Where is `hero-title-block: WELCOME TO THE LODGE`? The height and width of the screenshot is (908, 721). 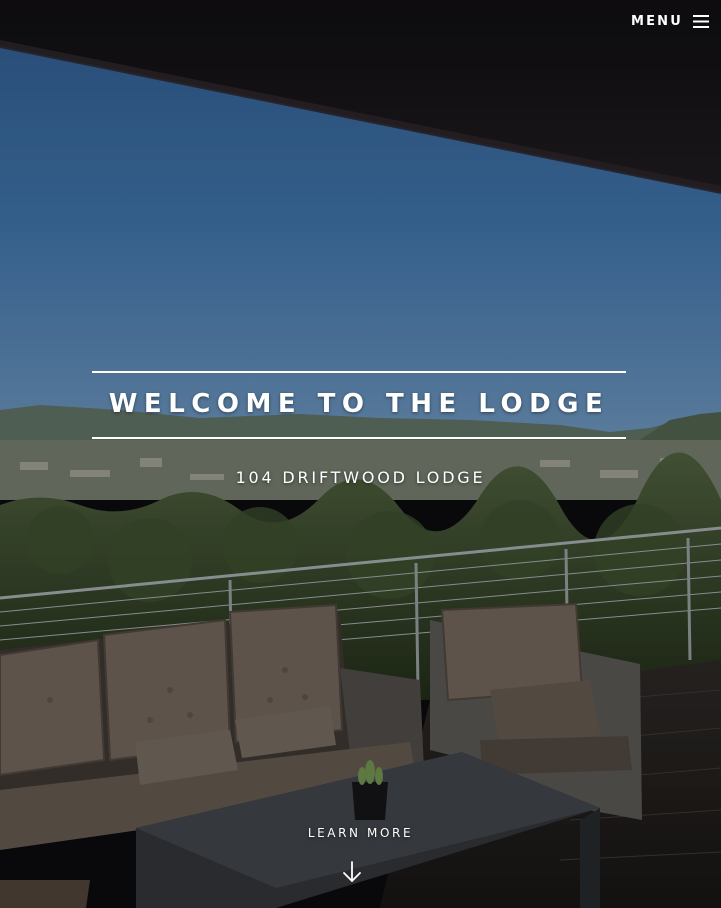 hero-title-block: WELCOME TO THE LODGE is located at coordinates (359, 405).